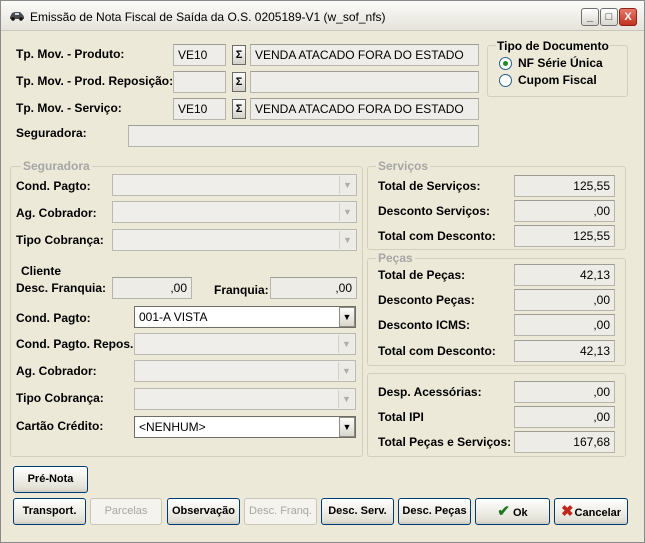 The width and height of the screenshot is (645, 543). Describe the element at coordinates (564, 300) in the screenshot. I see `desconto-pecas-field: ,00` at that location.